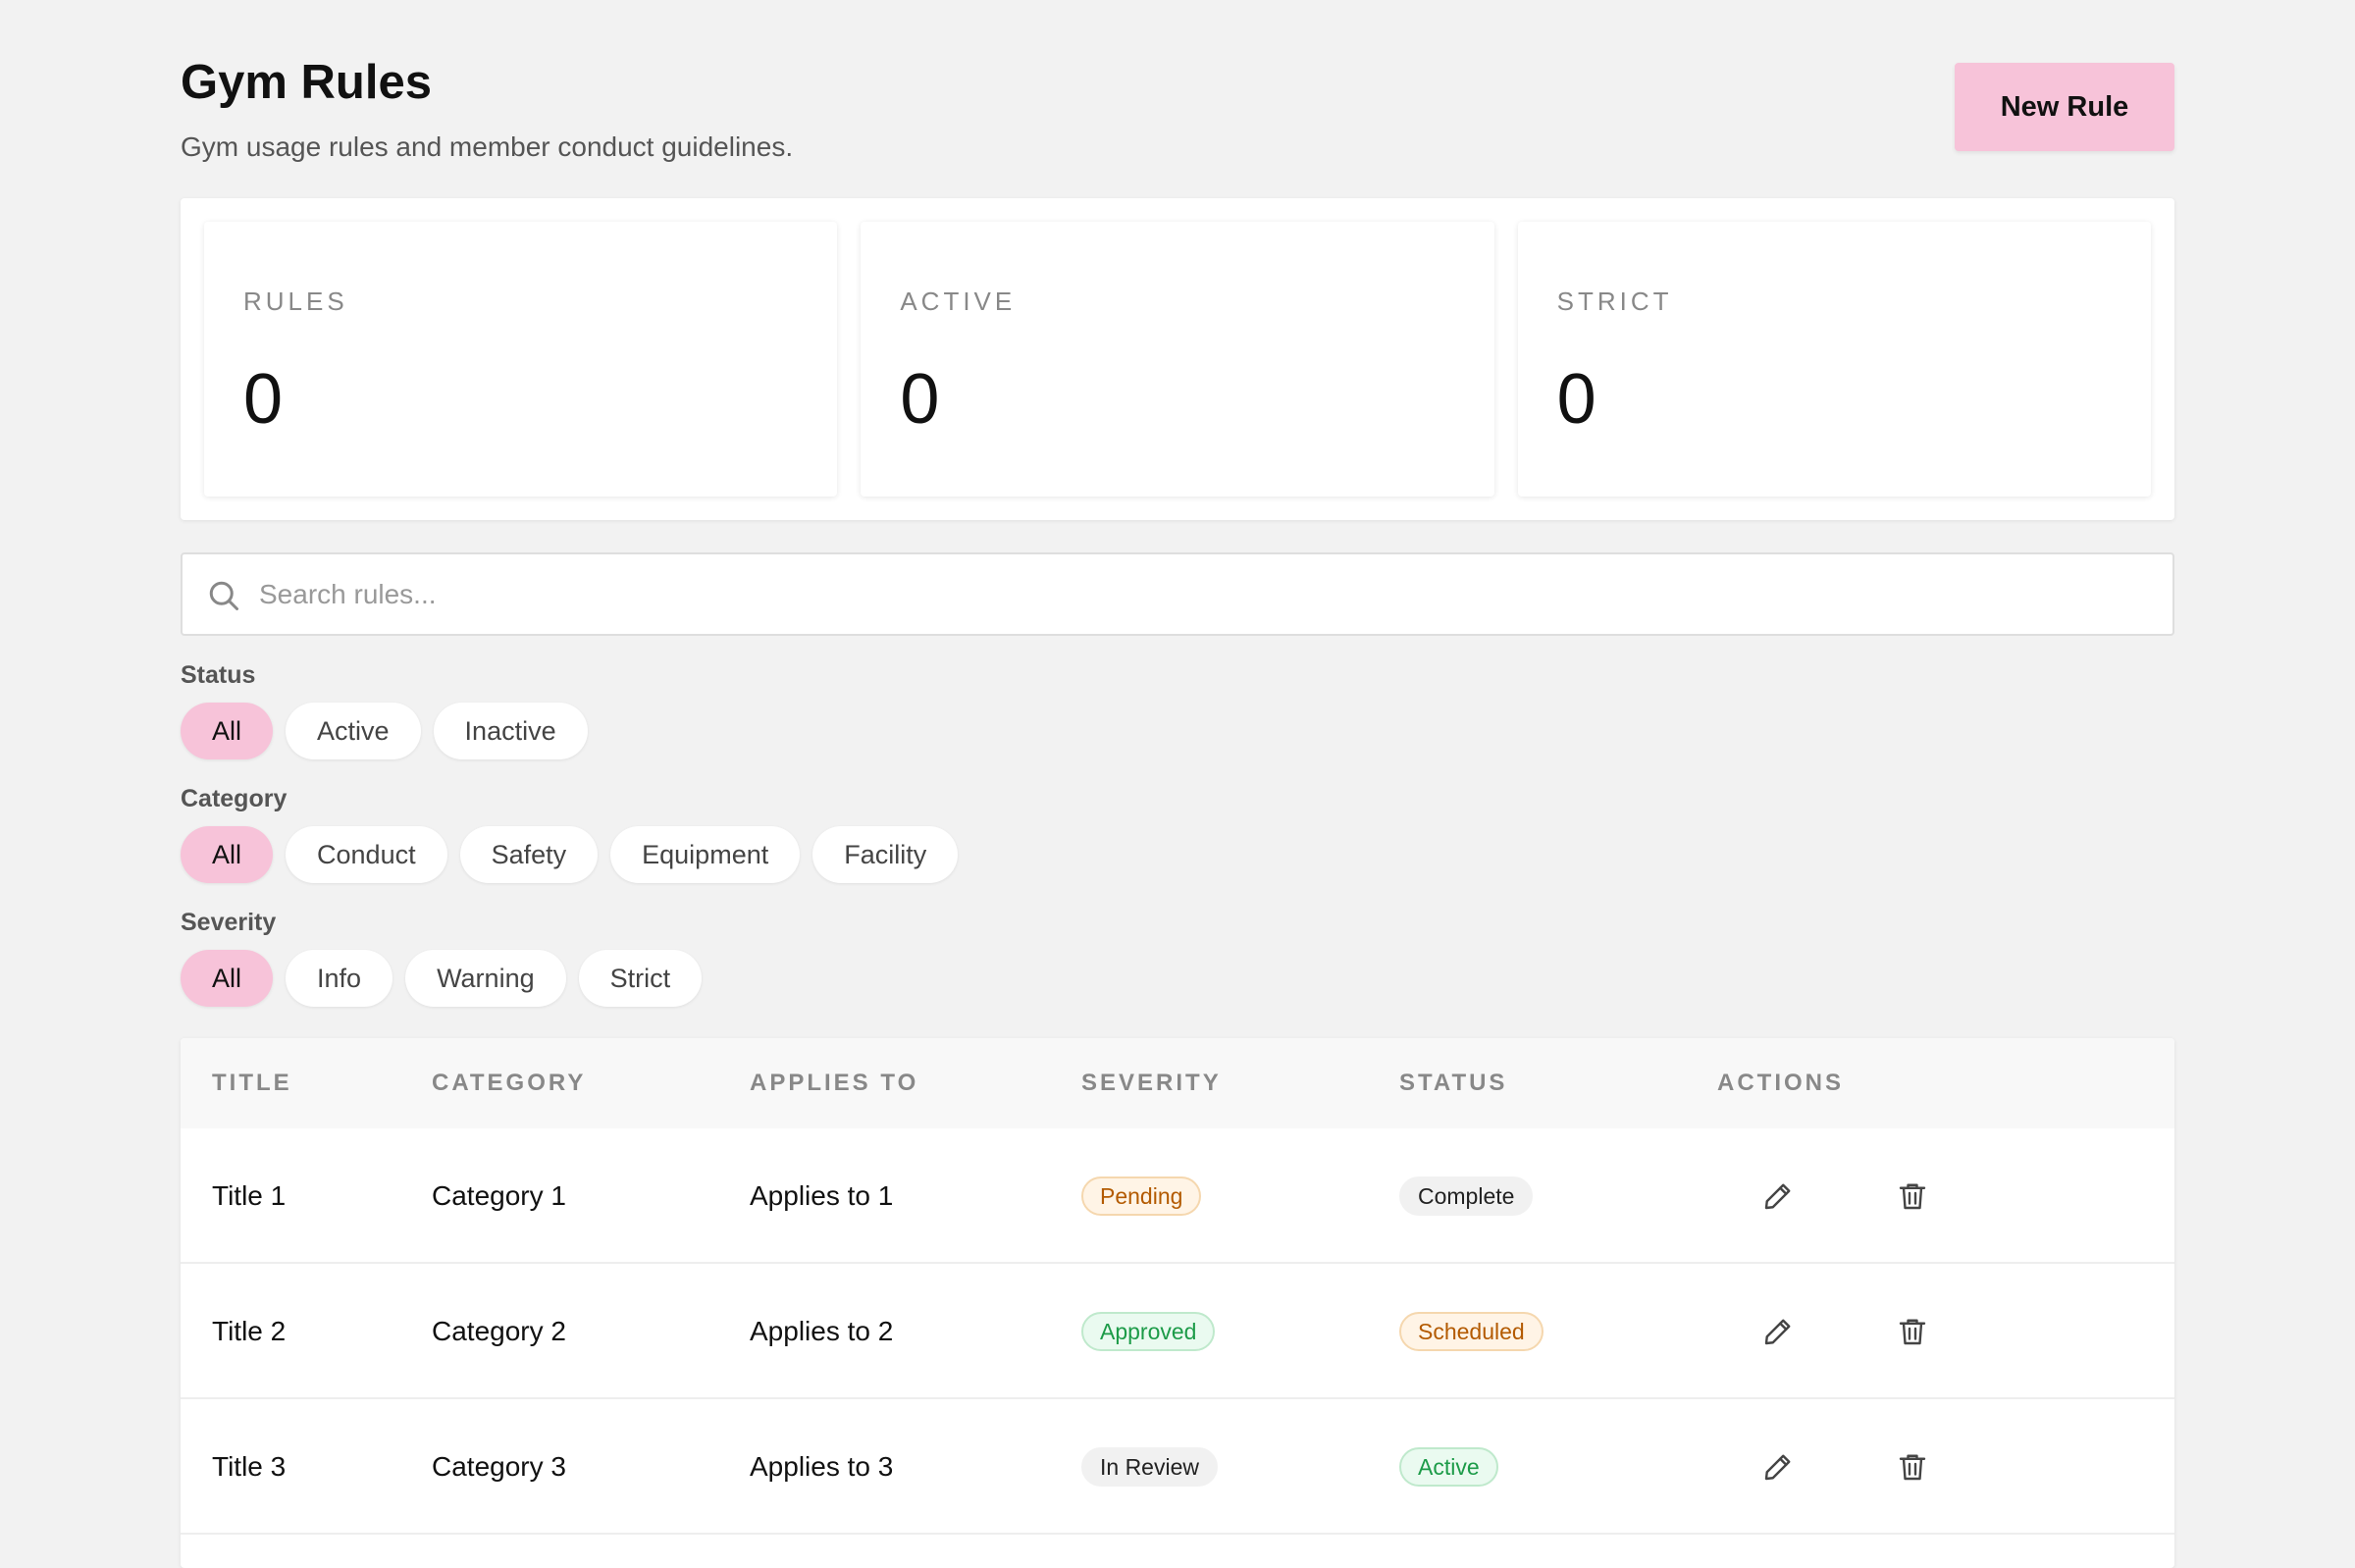 The height and width of the screenshot is (1568, 2355). What do you see at coordinates (1471, 1331) in the screenshot?
I see `status-badge: Scheduled` at bounding box center [1471, 1331].